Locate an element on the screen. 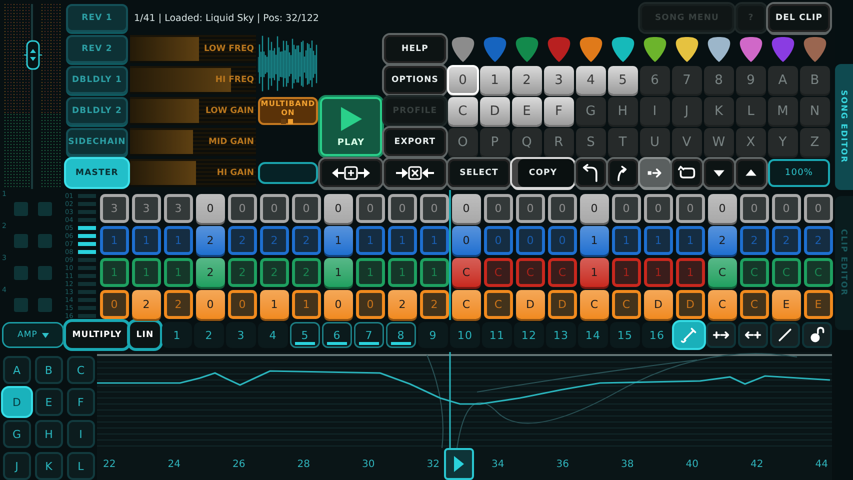  effect-button: REV 2 is located at coordinates (97, 49).